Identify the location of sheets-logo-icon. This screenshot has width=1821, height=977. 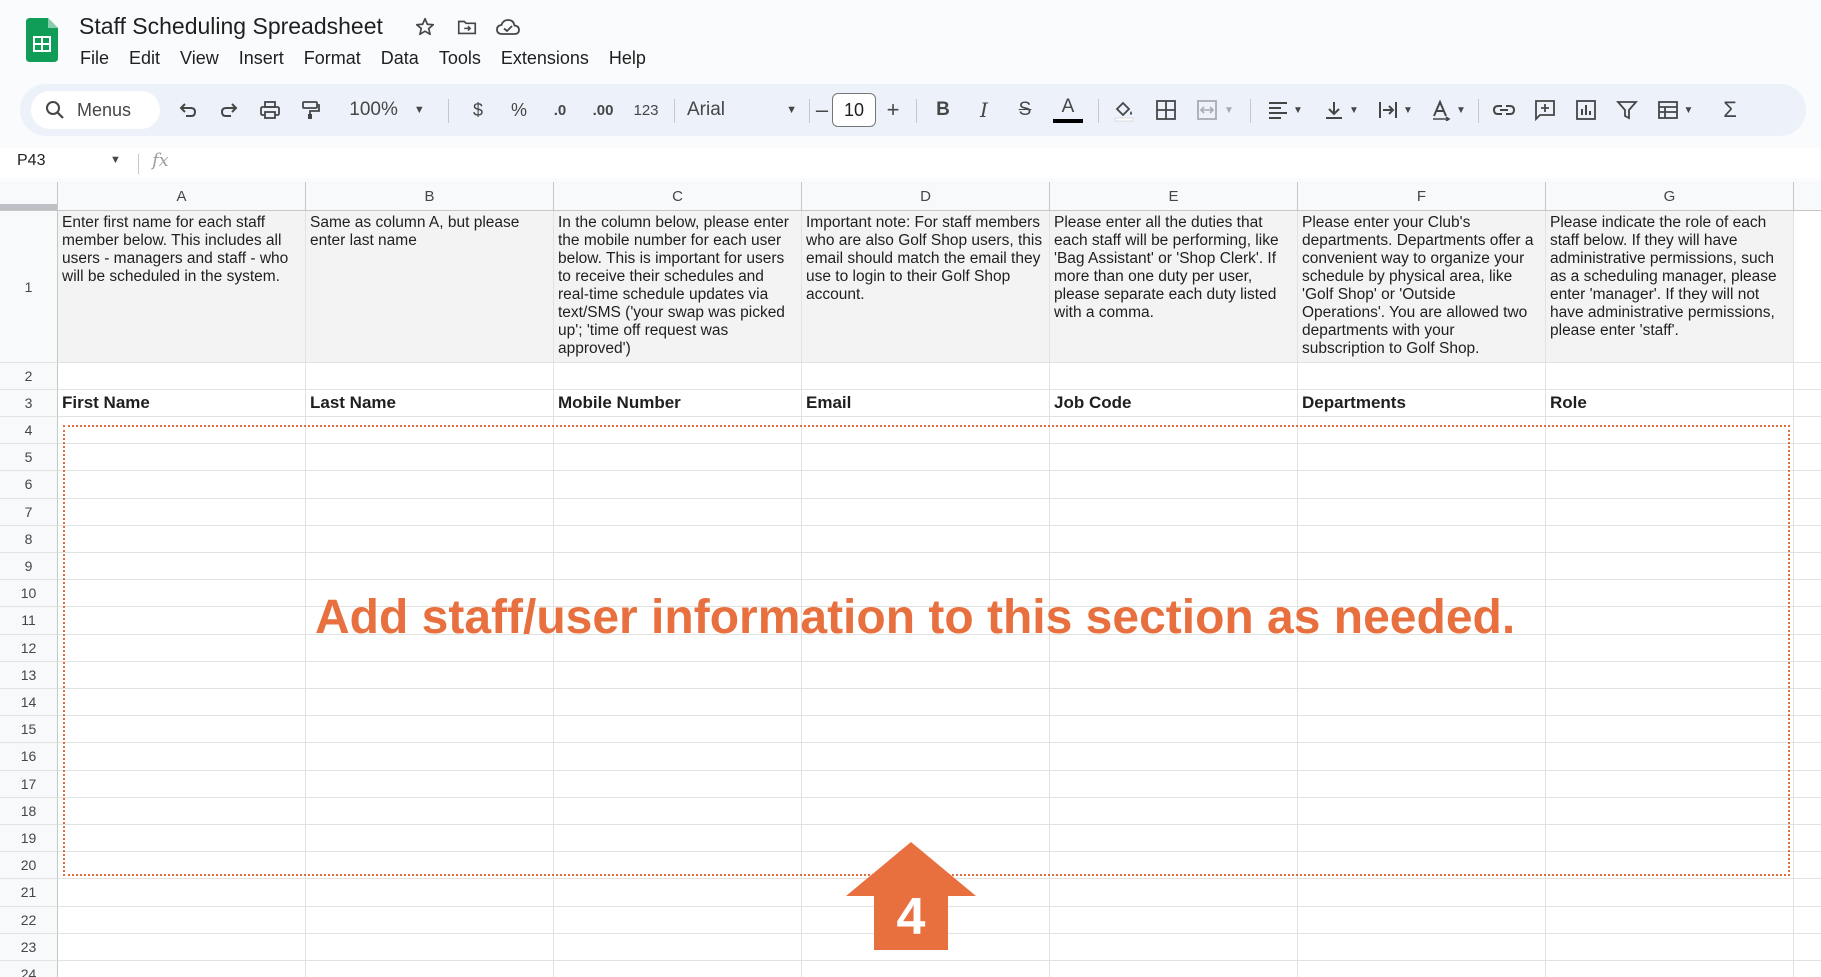
(42, 40).